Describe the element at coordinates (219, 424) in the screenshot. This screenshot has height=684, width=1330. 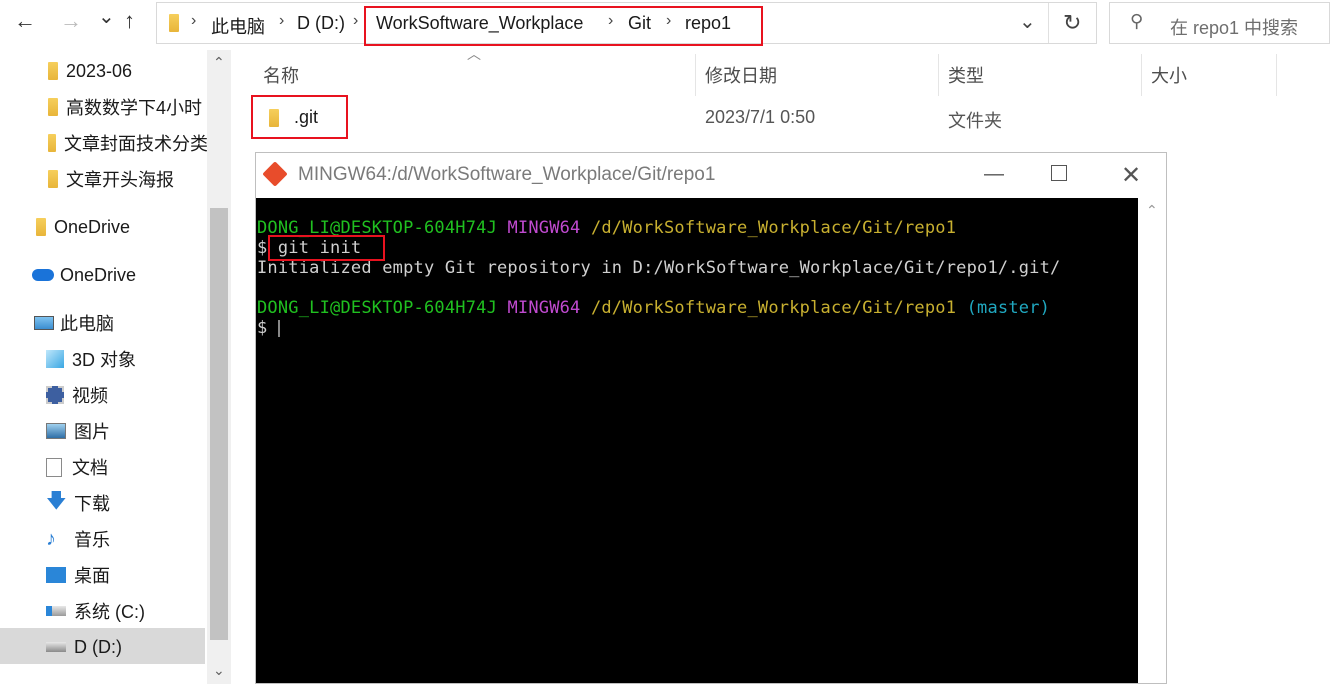
I see `sidebar-scrollbar-thumb` at that location.